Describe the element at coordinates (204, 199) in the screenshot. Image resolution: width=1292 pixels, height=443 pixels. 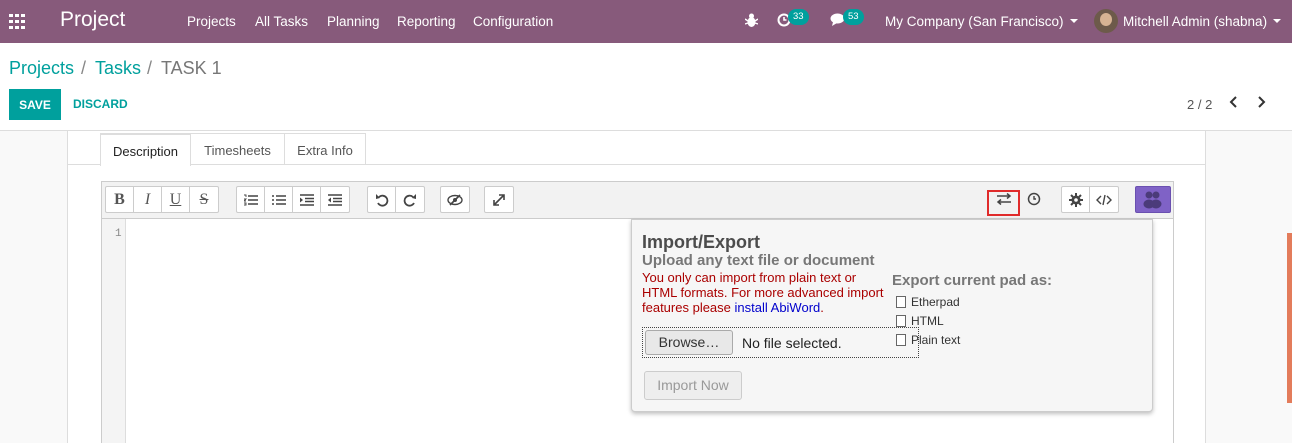
I see `strikethrough-button: S` at that location.